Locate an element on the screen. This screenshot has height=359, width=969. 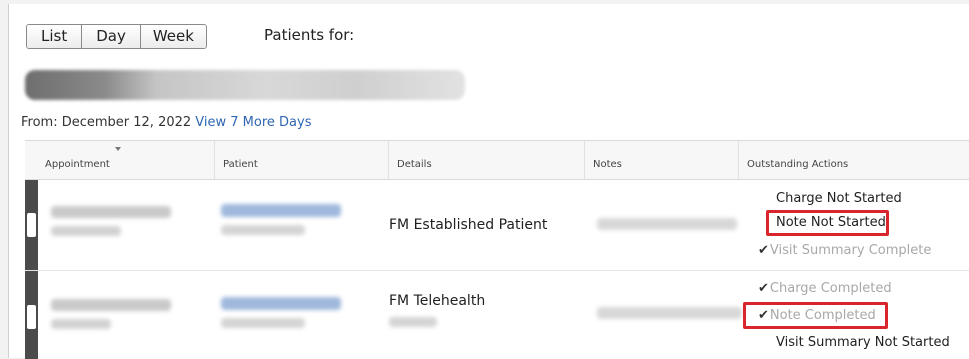
appointment-details: FM Telehealth is located at coordinates (437, 301).